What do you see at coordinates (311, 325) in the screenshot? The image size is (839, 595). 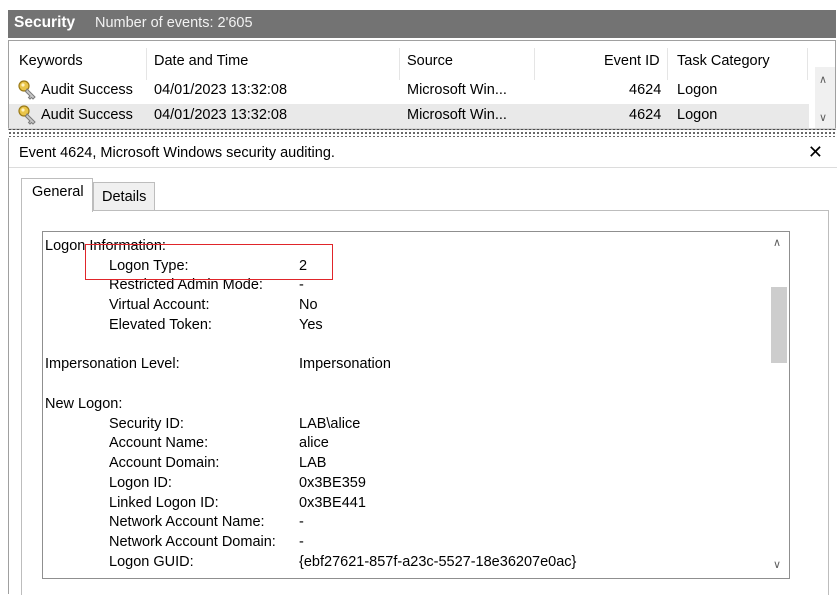 I see `field-value: Yes` at bounding box center [311, 325].